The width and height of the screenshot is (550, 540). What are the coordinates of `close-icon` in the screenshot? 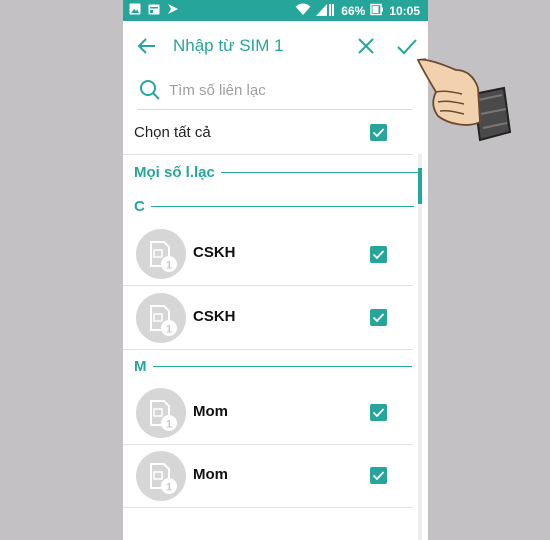 It's located at (366, 46).